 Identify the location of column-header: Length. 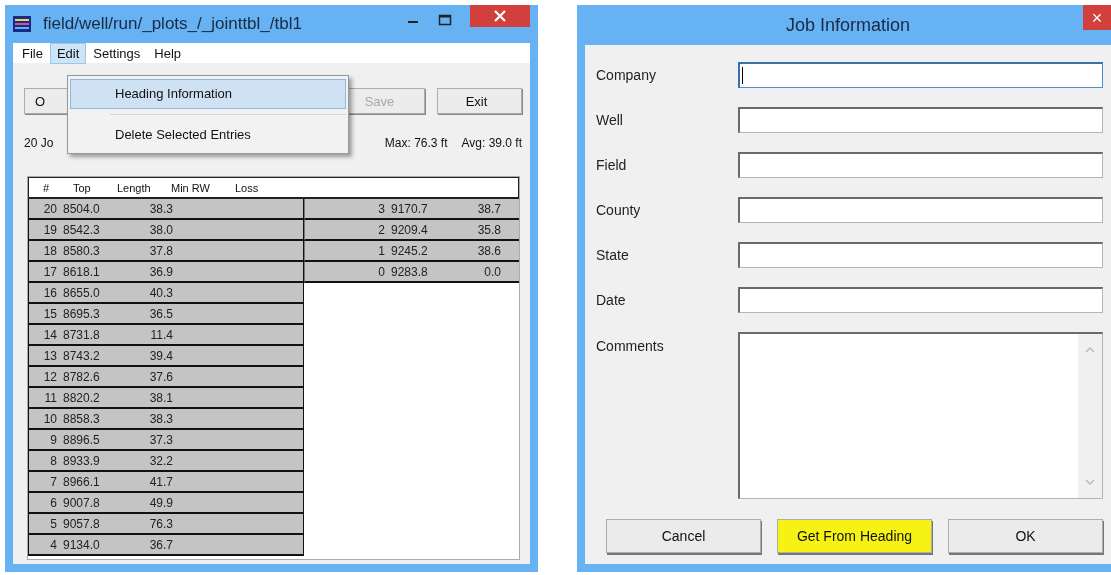
(134, 187).